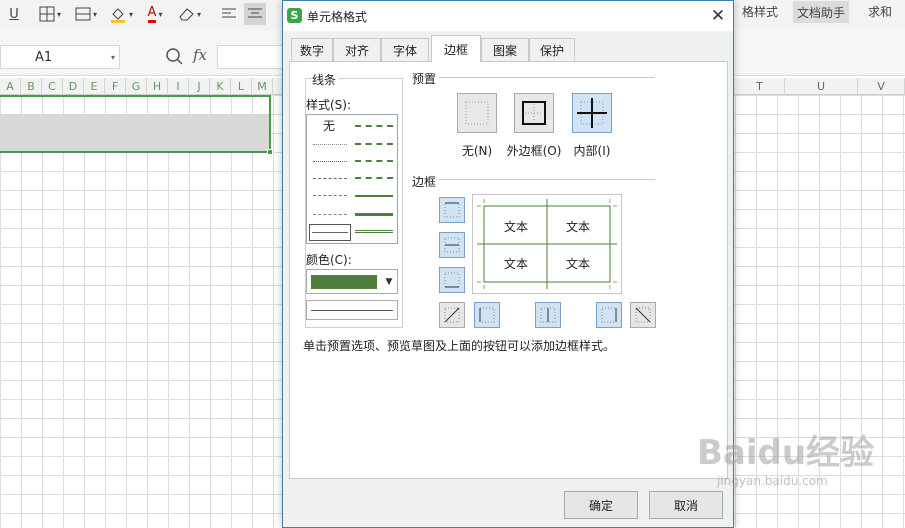 This screenshot has height=528, width=905. Describe the element at coordinates (760, 86) in the screenshot. I see `column-header: T` at that location.